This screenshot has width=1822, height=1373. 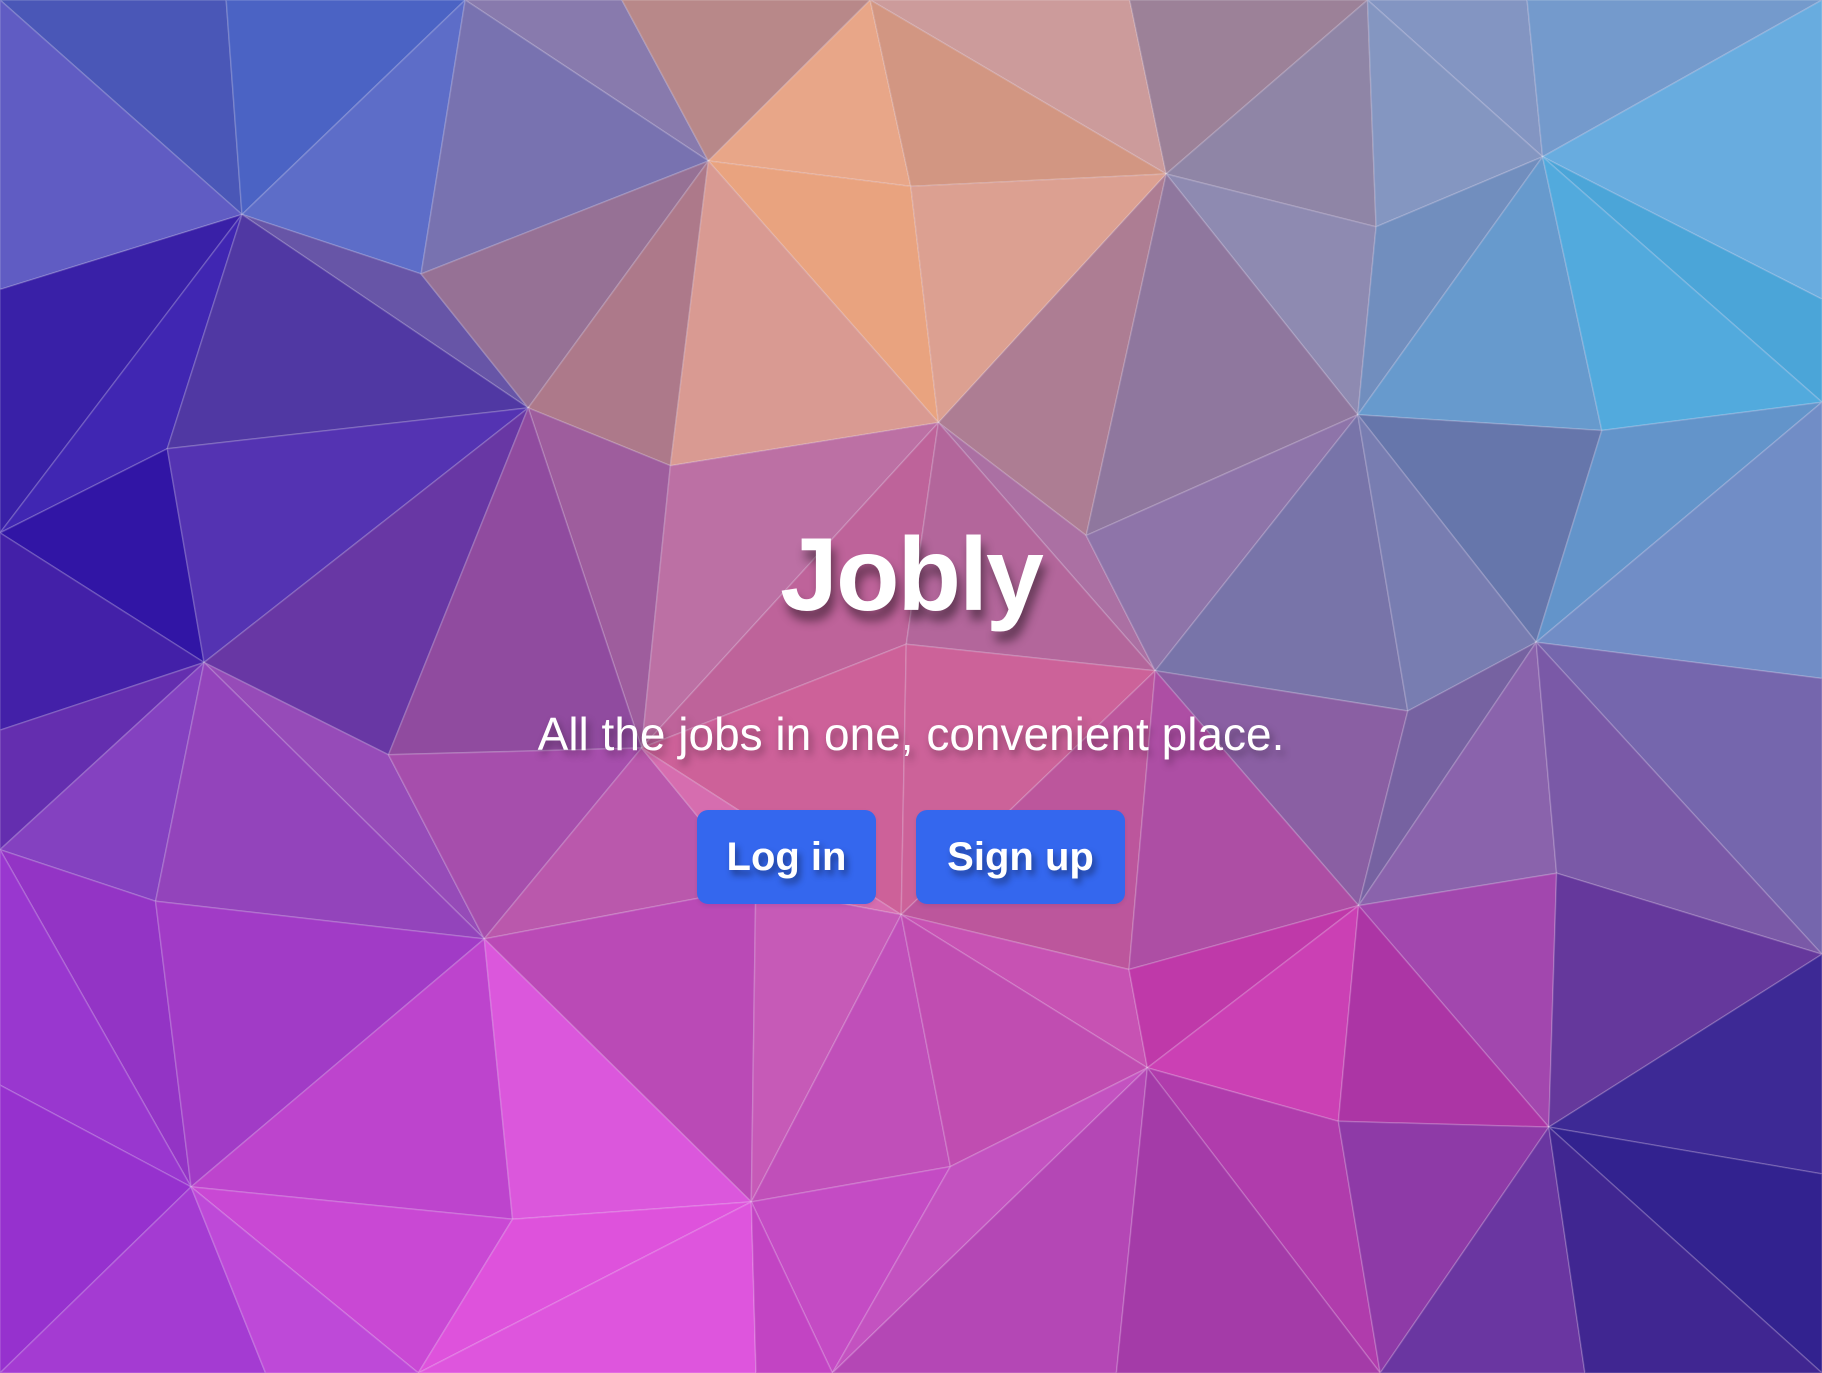 What do you see at coordinates (911, 734) in the screenshot?
I see `tagline: All the jobs in one, convenient place.` at bounding box center [911, 734].